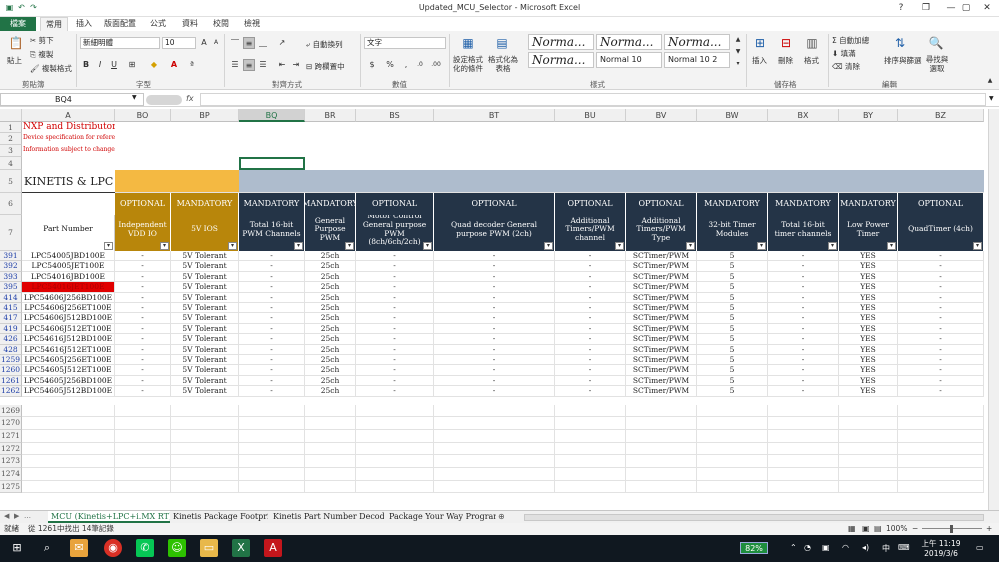  Describe the element at coordinates (915, 529) in the screenshot. I see `zoom-out-icon: −` at that location.